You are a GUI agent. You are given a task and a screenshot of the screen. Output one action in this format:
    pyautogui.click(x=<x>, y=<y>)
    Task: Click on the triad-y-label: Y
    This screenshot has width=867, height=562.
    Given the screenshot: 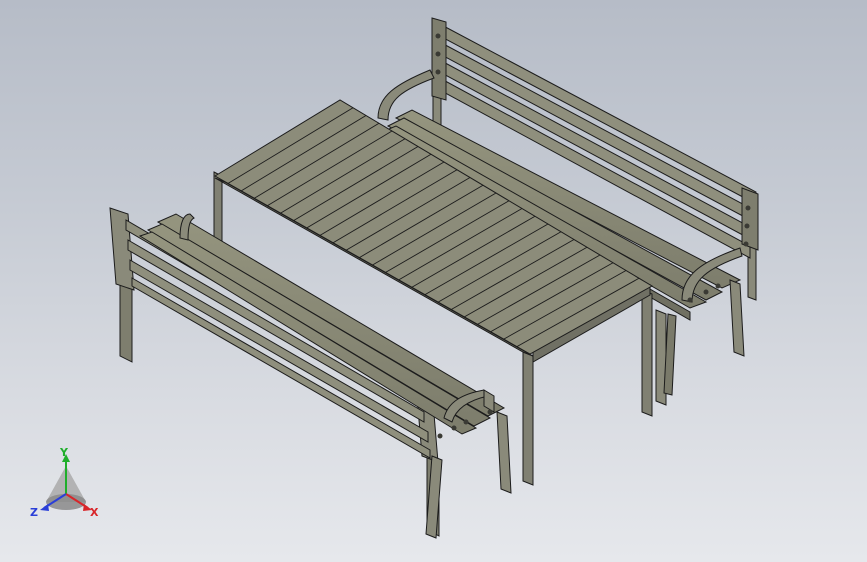 What is the action you would take?
    pyautogui.click(x=64, y=452)
    